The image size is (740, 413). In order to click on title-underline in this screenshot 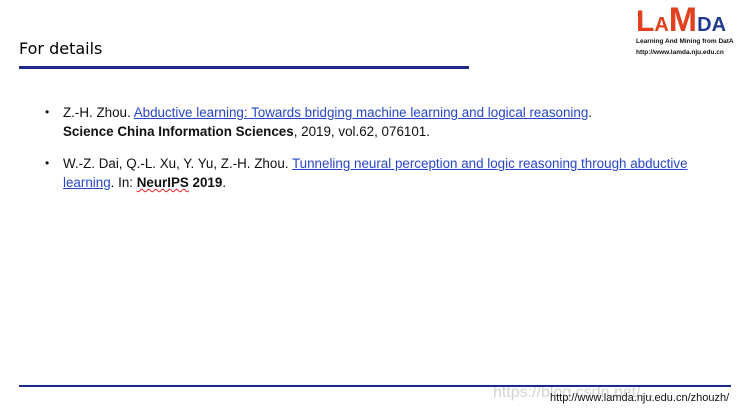, I will do `click(244, 67)`.